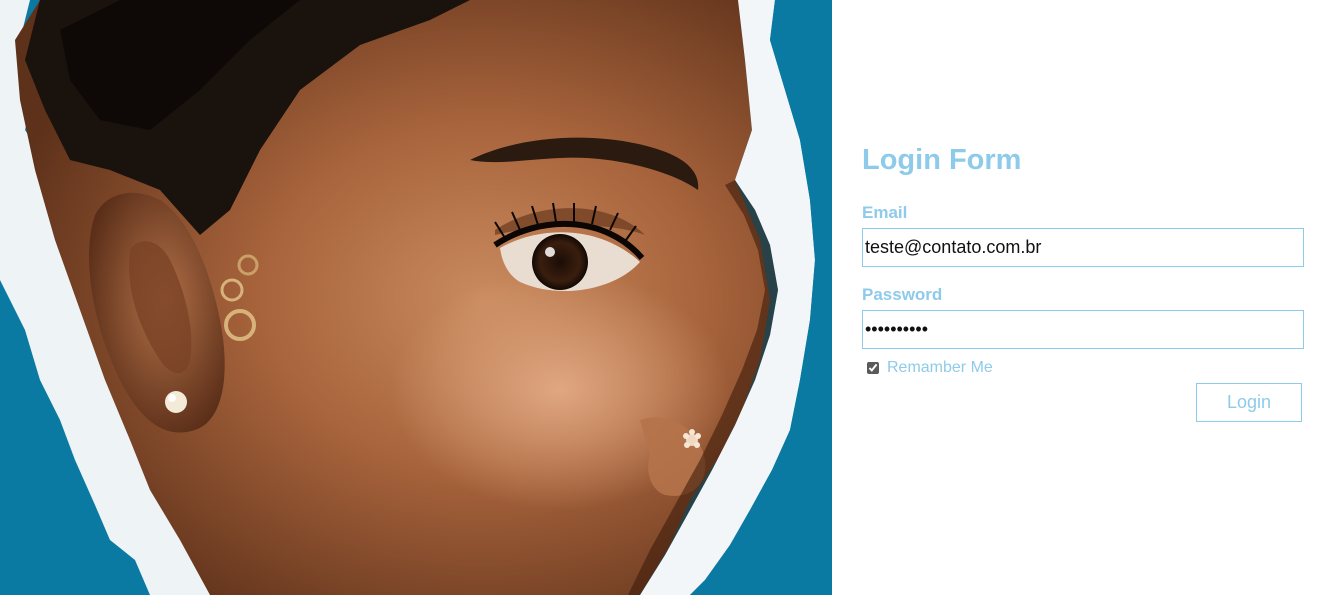  What do you see at coordinates (942, 160) in the screenshot?
I see `form-title: Login Form` at bounding box center [942, 160].